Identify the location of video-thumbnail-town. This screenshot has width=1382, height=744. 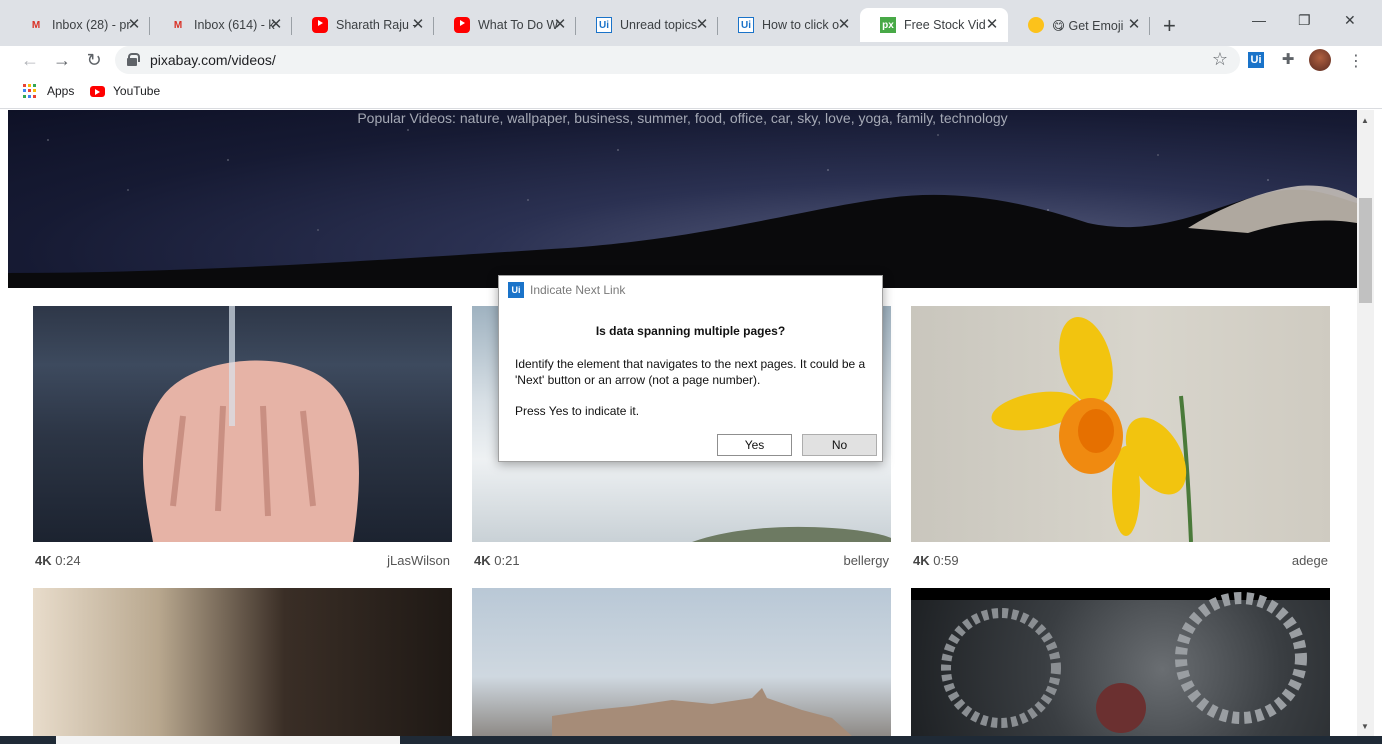
(681, 662).